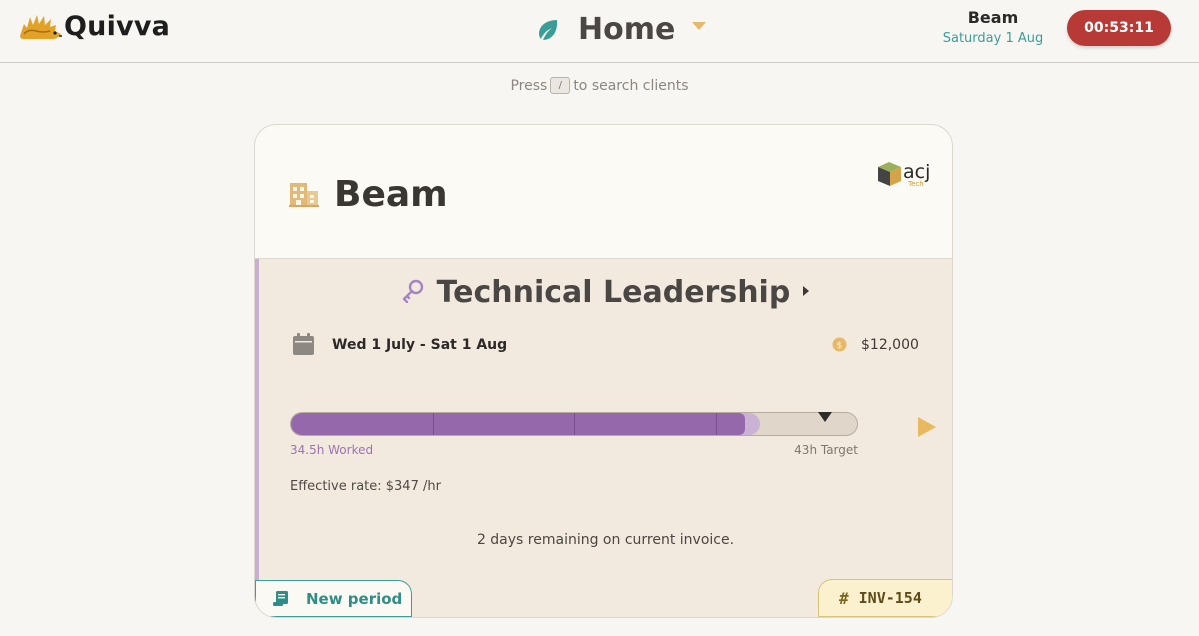 This screenshot has width=1199, height=636. I want to click on new-period-button: New period, so click(333, 598).